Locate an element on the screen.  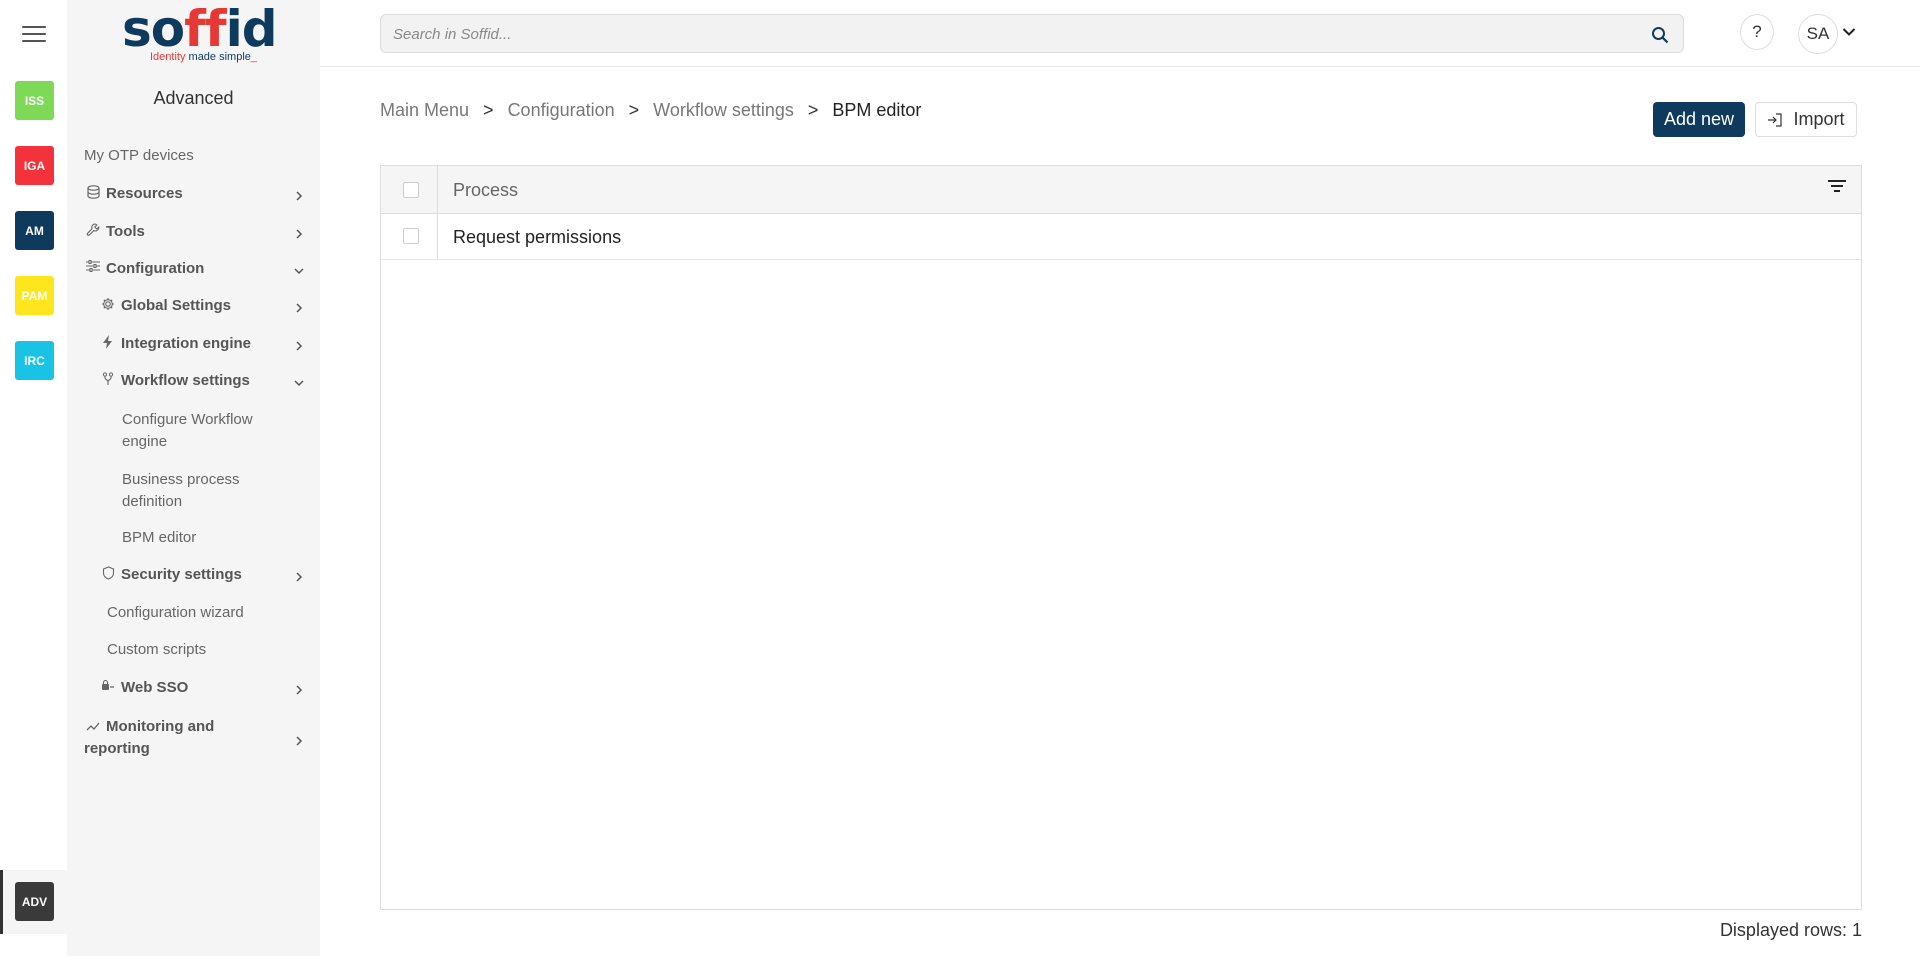
sidebar-item-business-process-definition: Business process definition is located at coordinates (197, 491).